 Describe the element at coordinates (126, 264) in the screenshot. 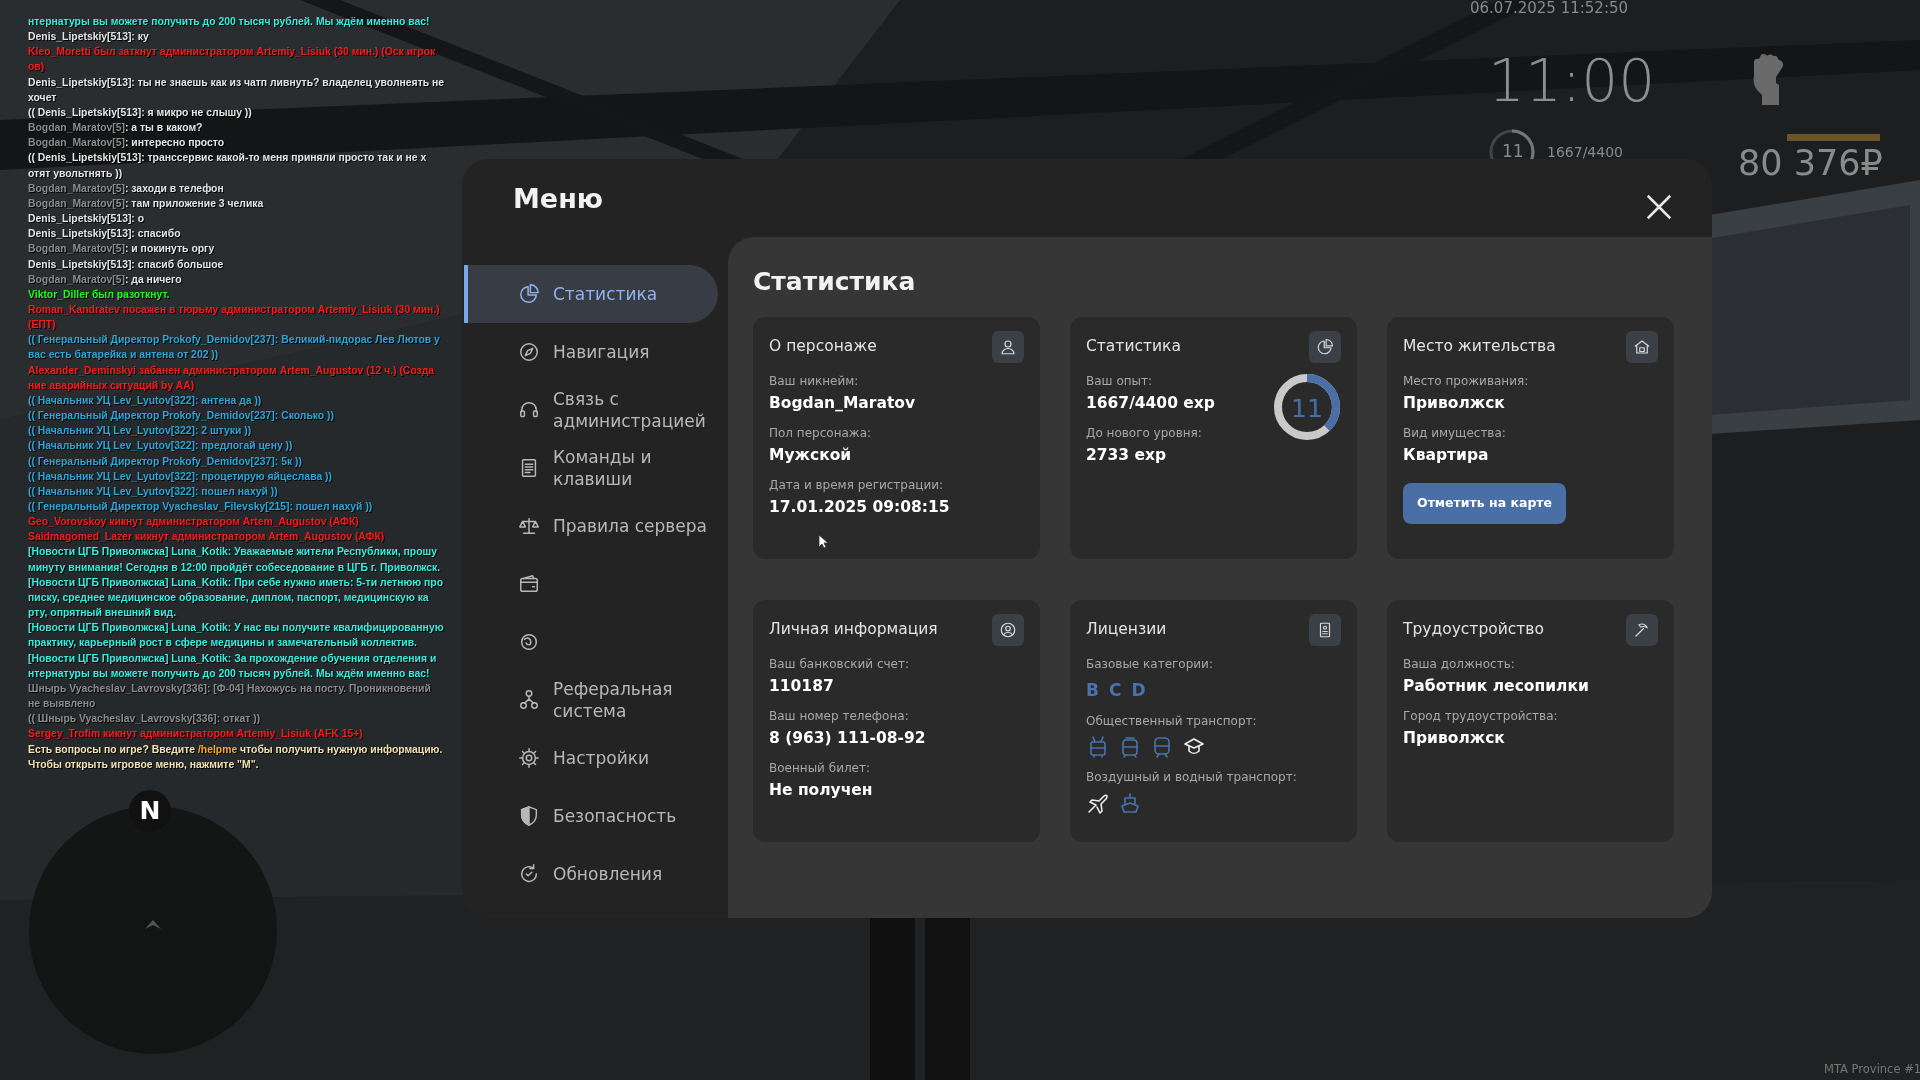

I see `chat-message: Denis_Lipetskiy[513]: спасиб большое` at that location.